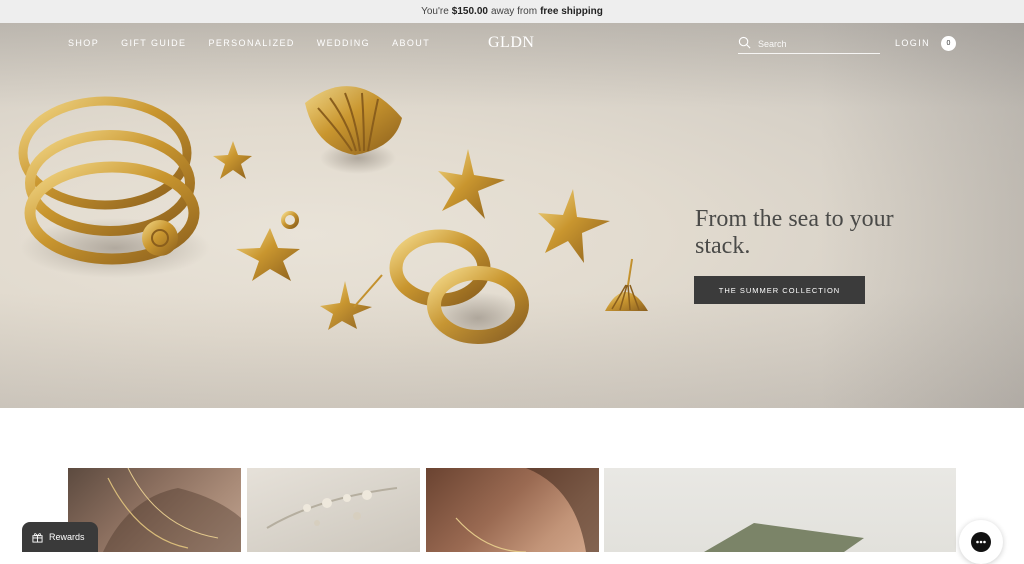 The width and height of the screenshot is (1024, 564). I want to click on brand-logo: GLDN, so click(511, 43).